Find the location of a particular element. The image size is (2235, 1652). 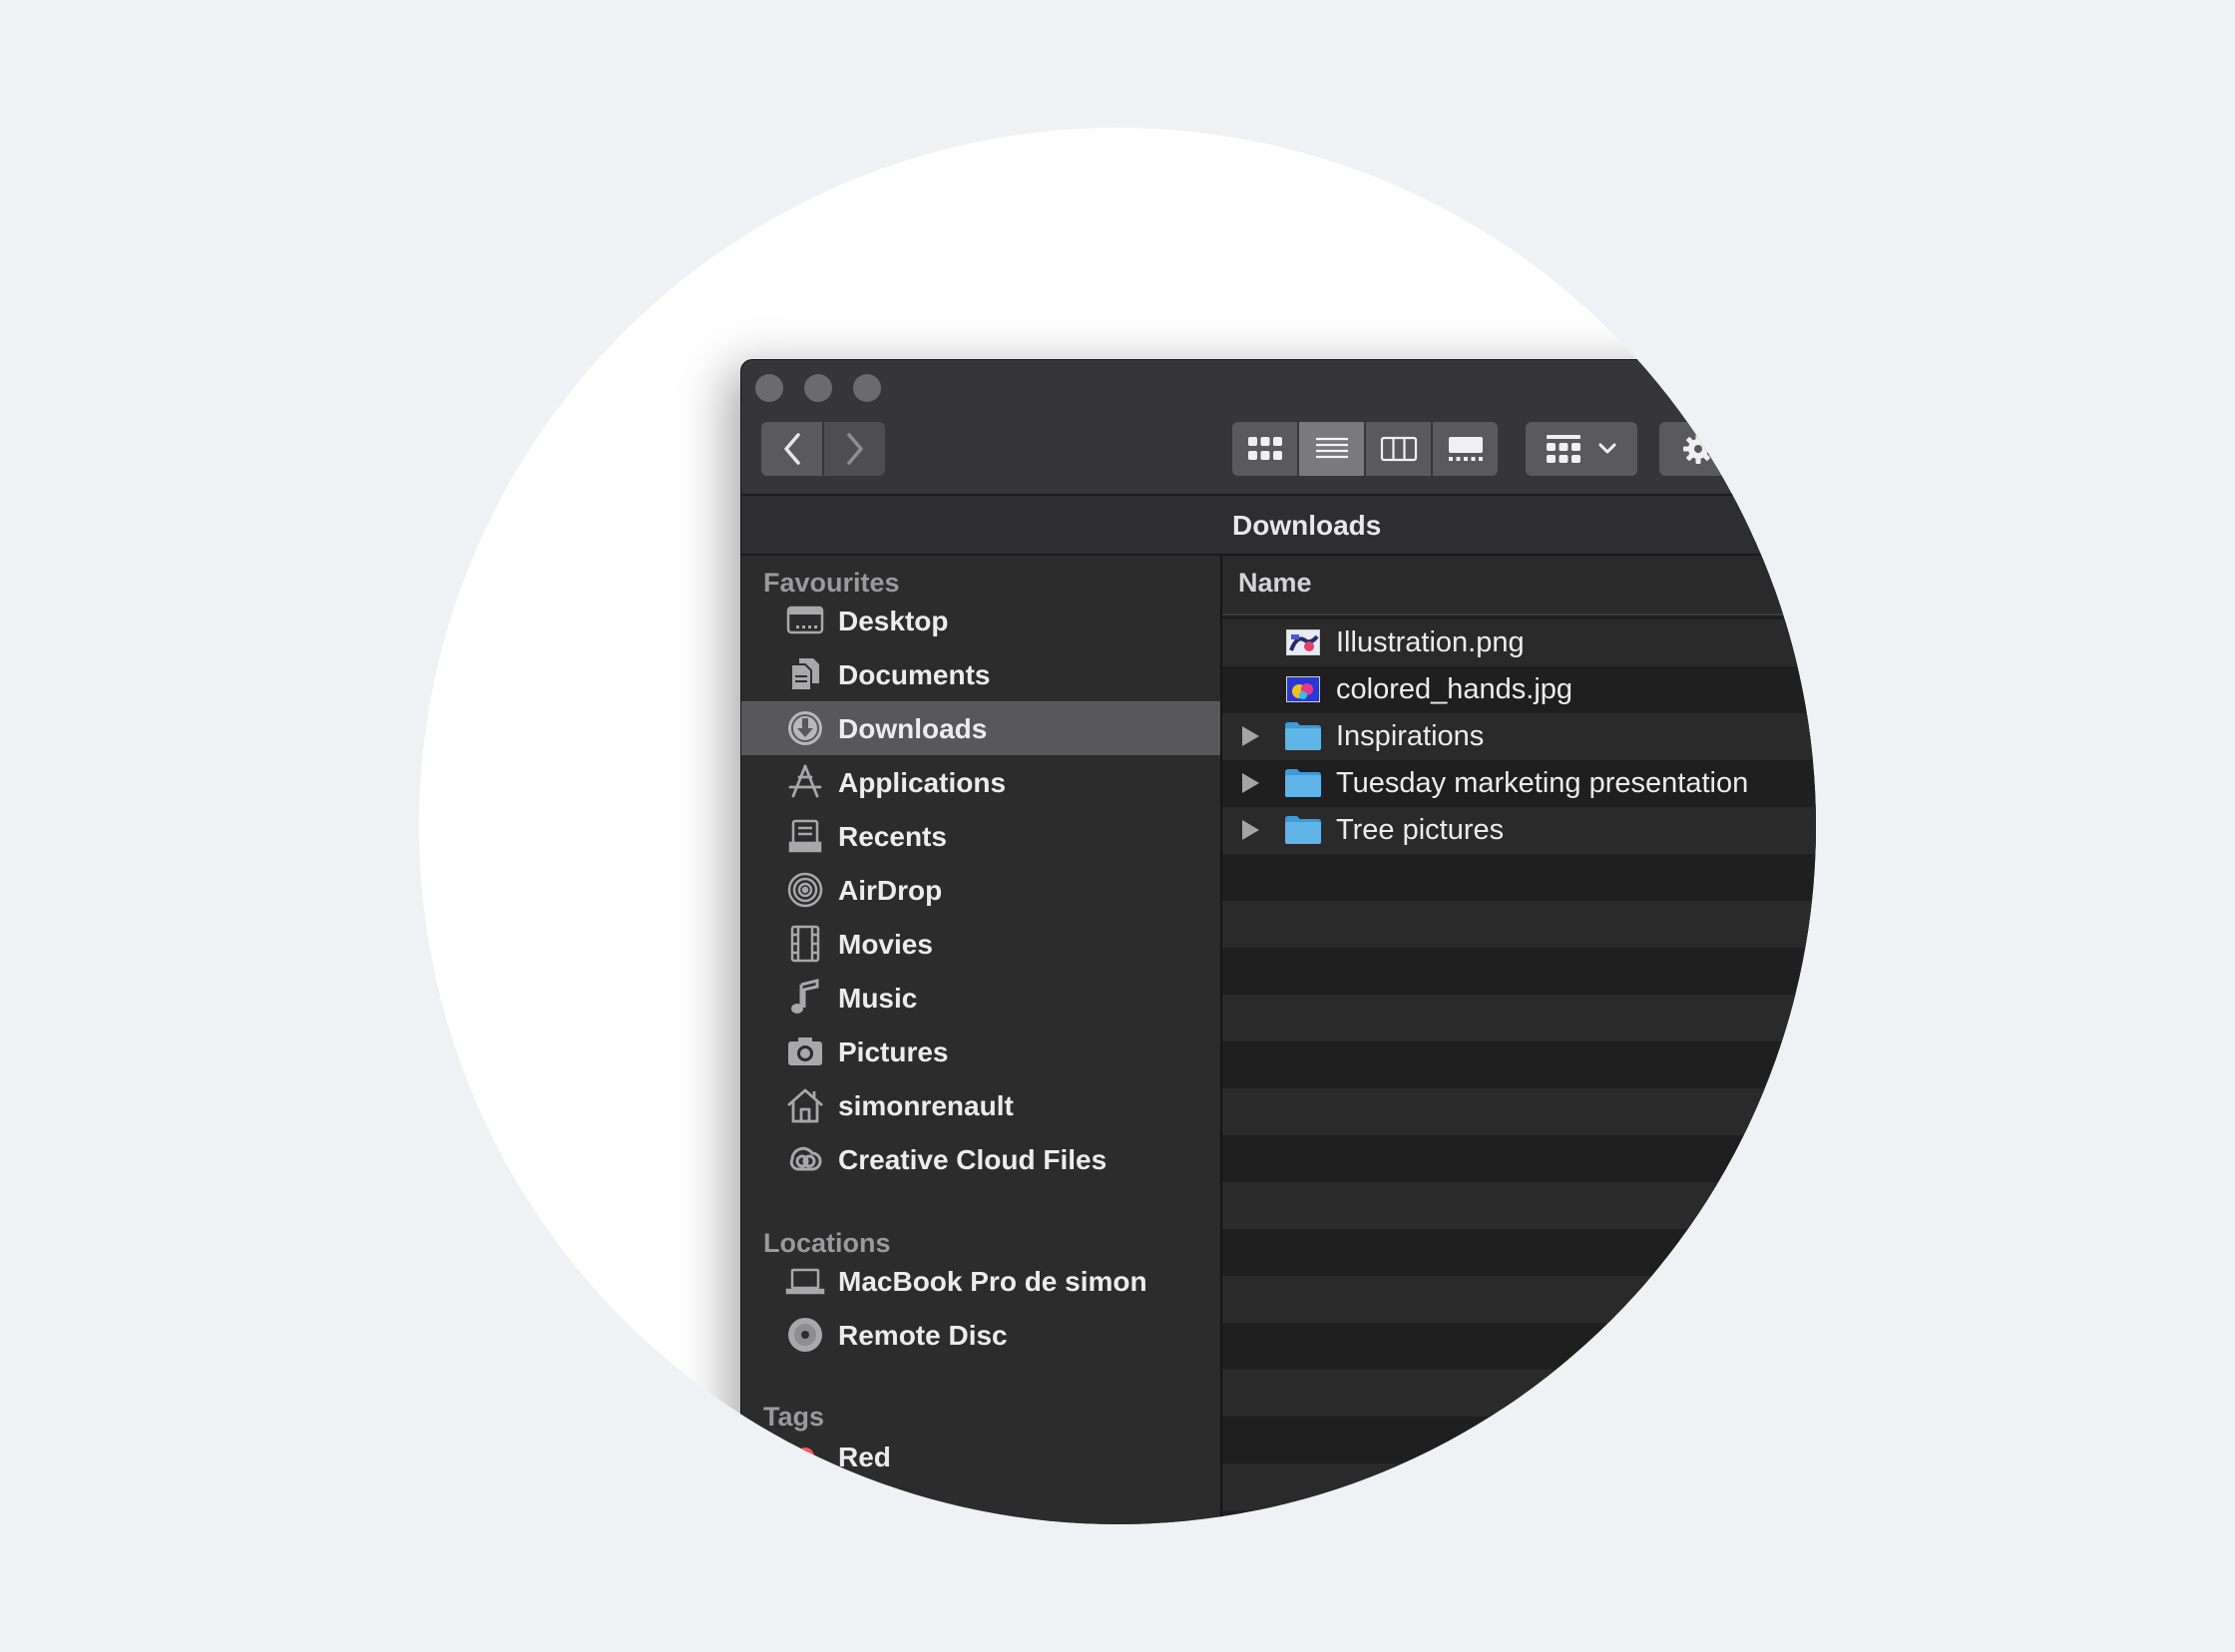

file-row-tuesday-marketing: Tuesday marketing presentation is located at coordinates (1519, 783).